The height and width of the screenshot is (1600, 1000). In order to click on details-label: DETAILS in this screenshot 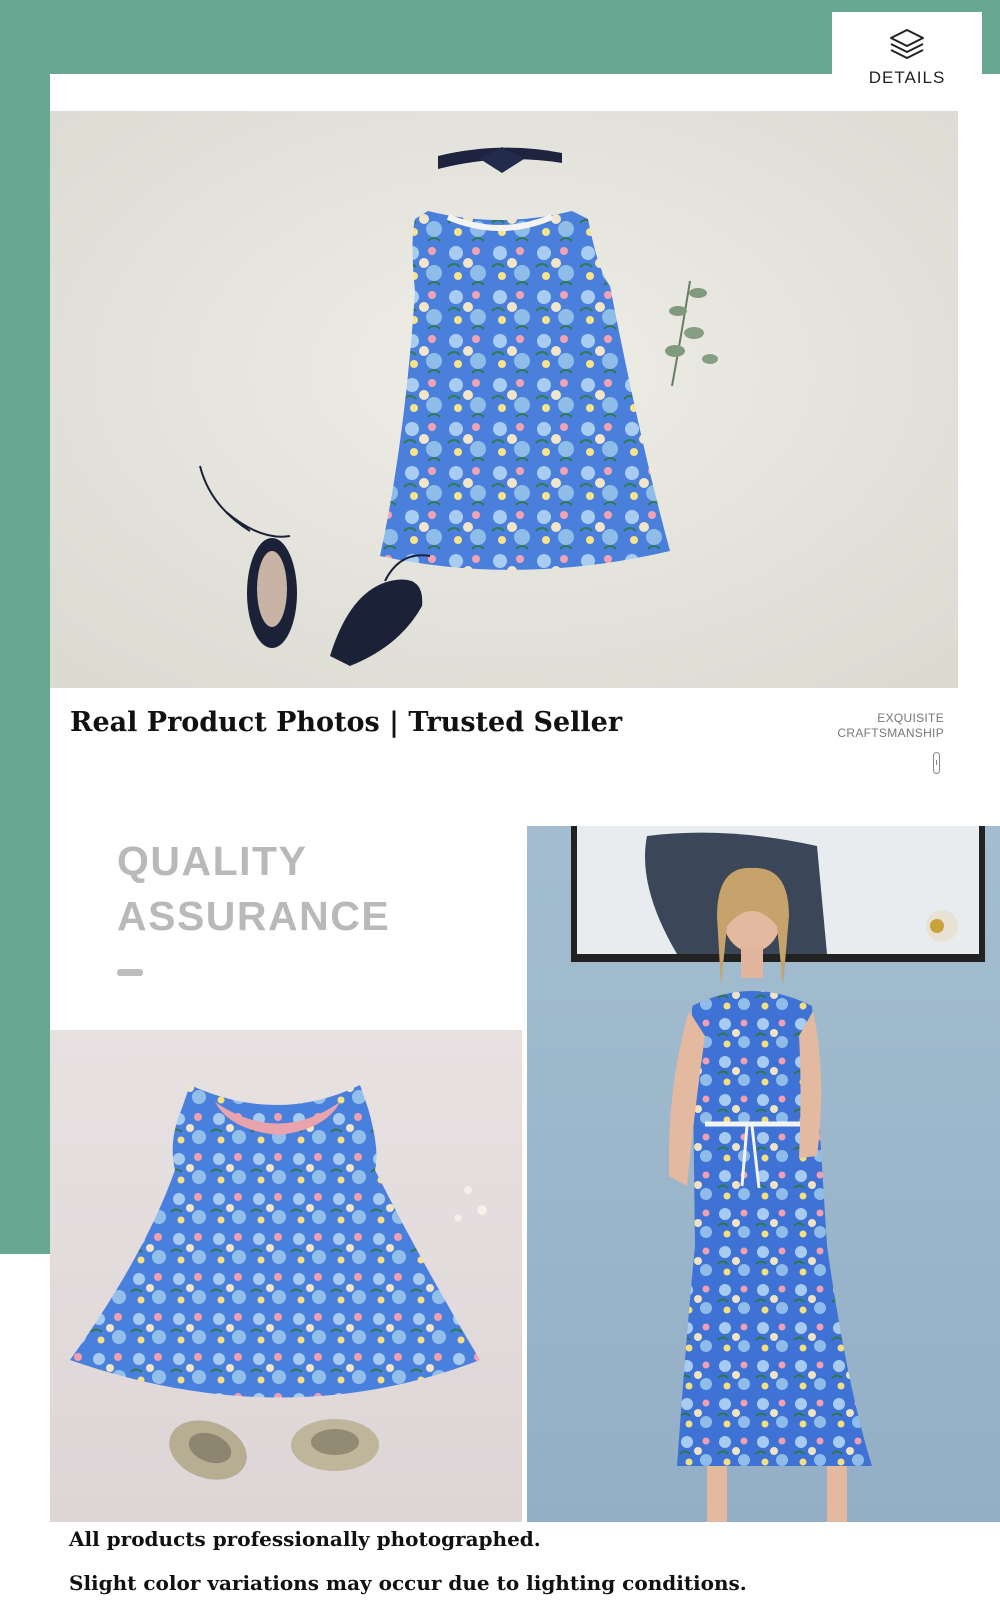, I will do `click(907, 77)`.